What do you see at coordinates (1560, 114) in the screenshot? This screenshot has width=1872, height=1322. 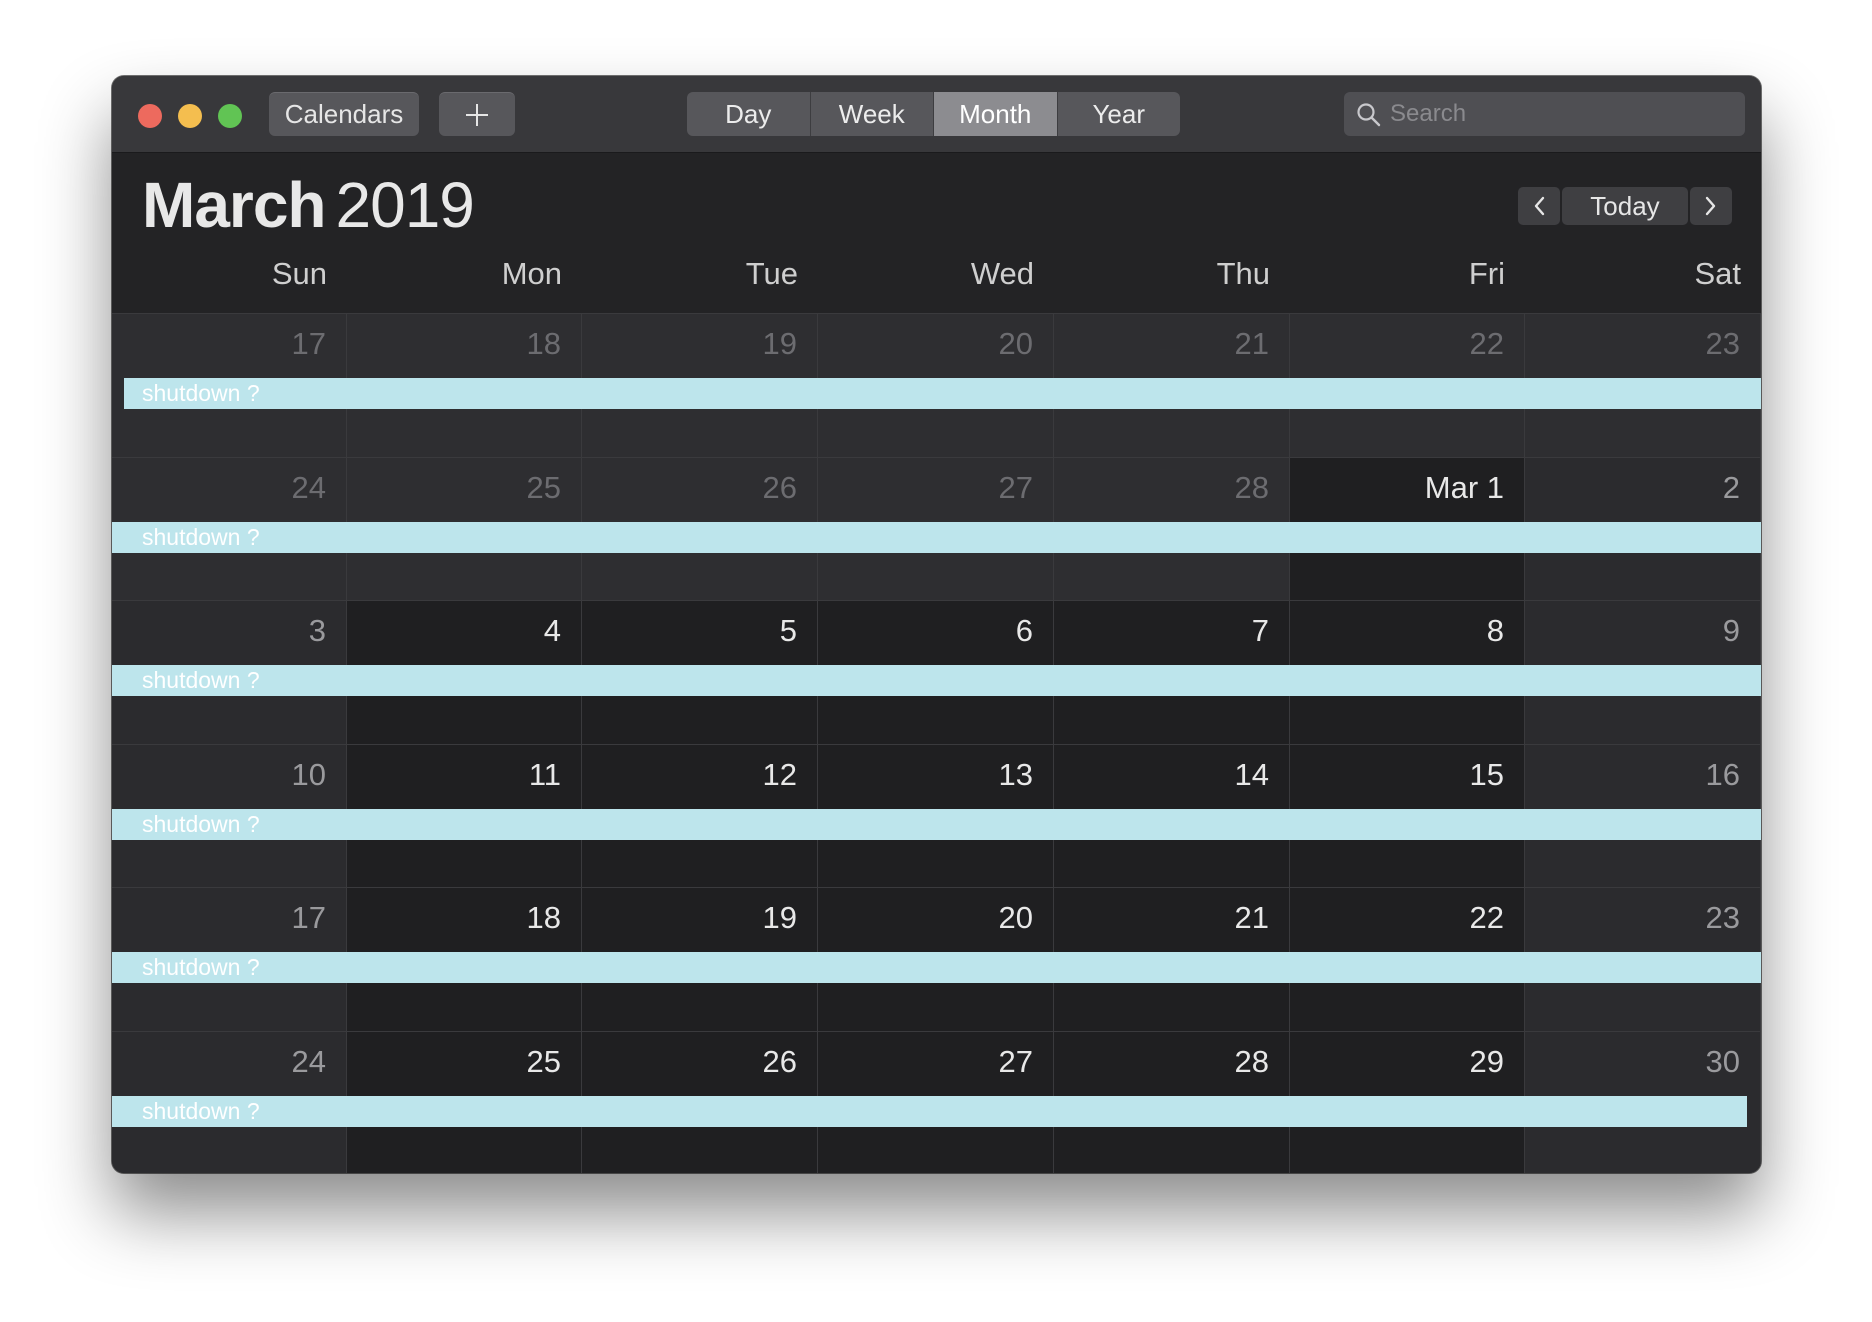 I see `search-input` at bounding box center [1560, 114].